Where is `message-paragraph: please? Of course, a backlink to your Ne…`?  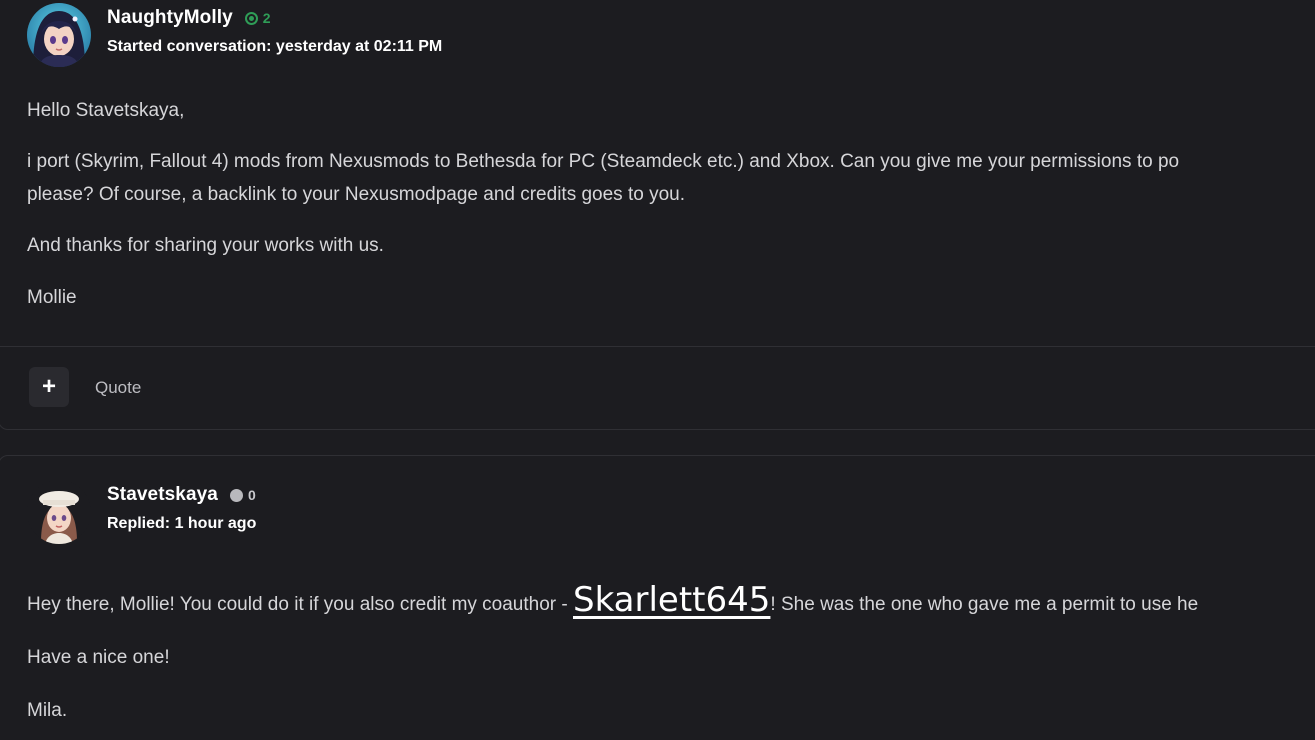 message-paragraph: please? Of course, a backlink to your Ne… is located at coordinates (356, 194).